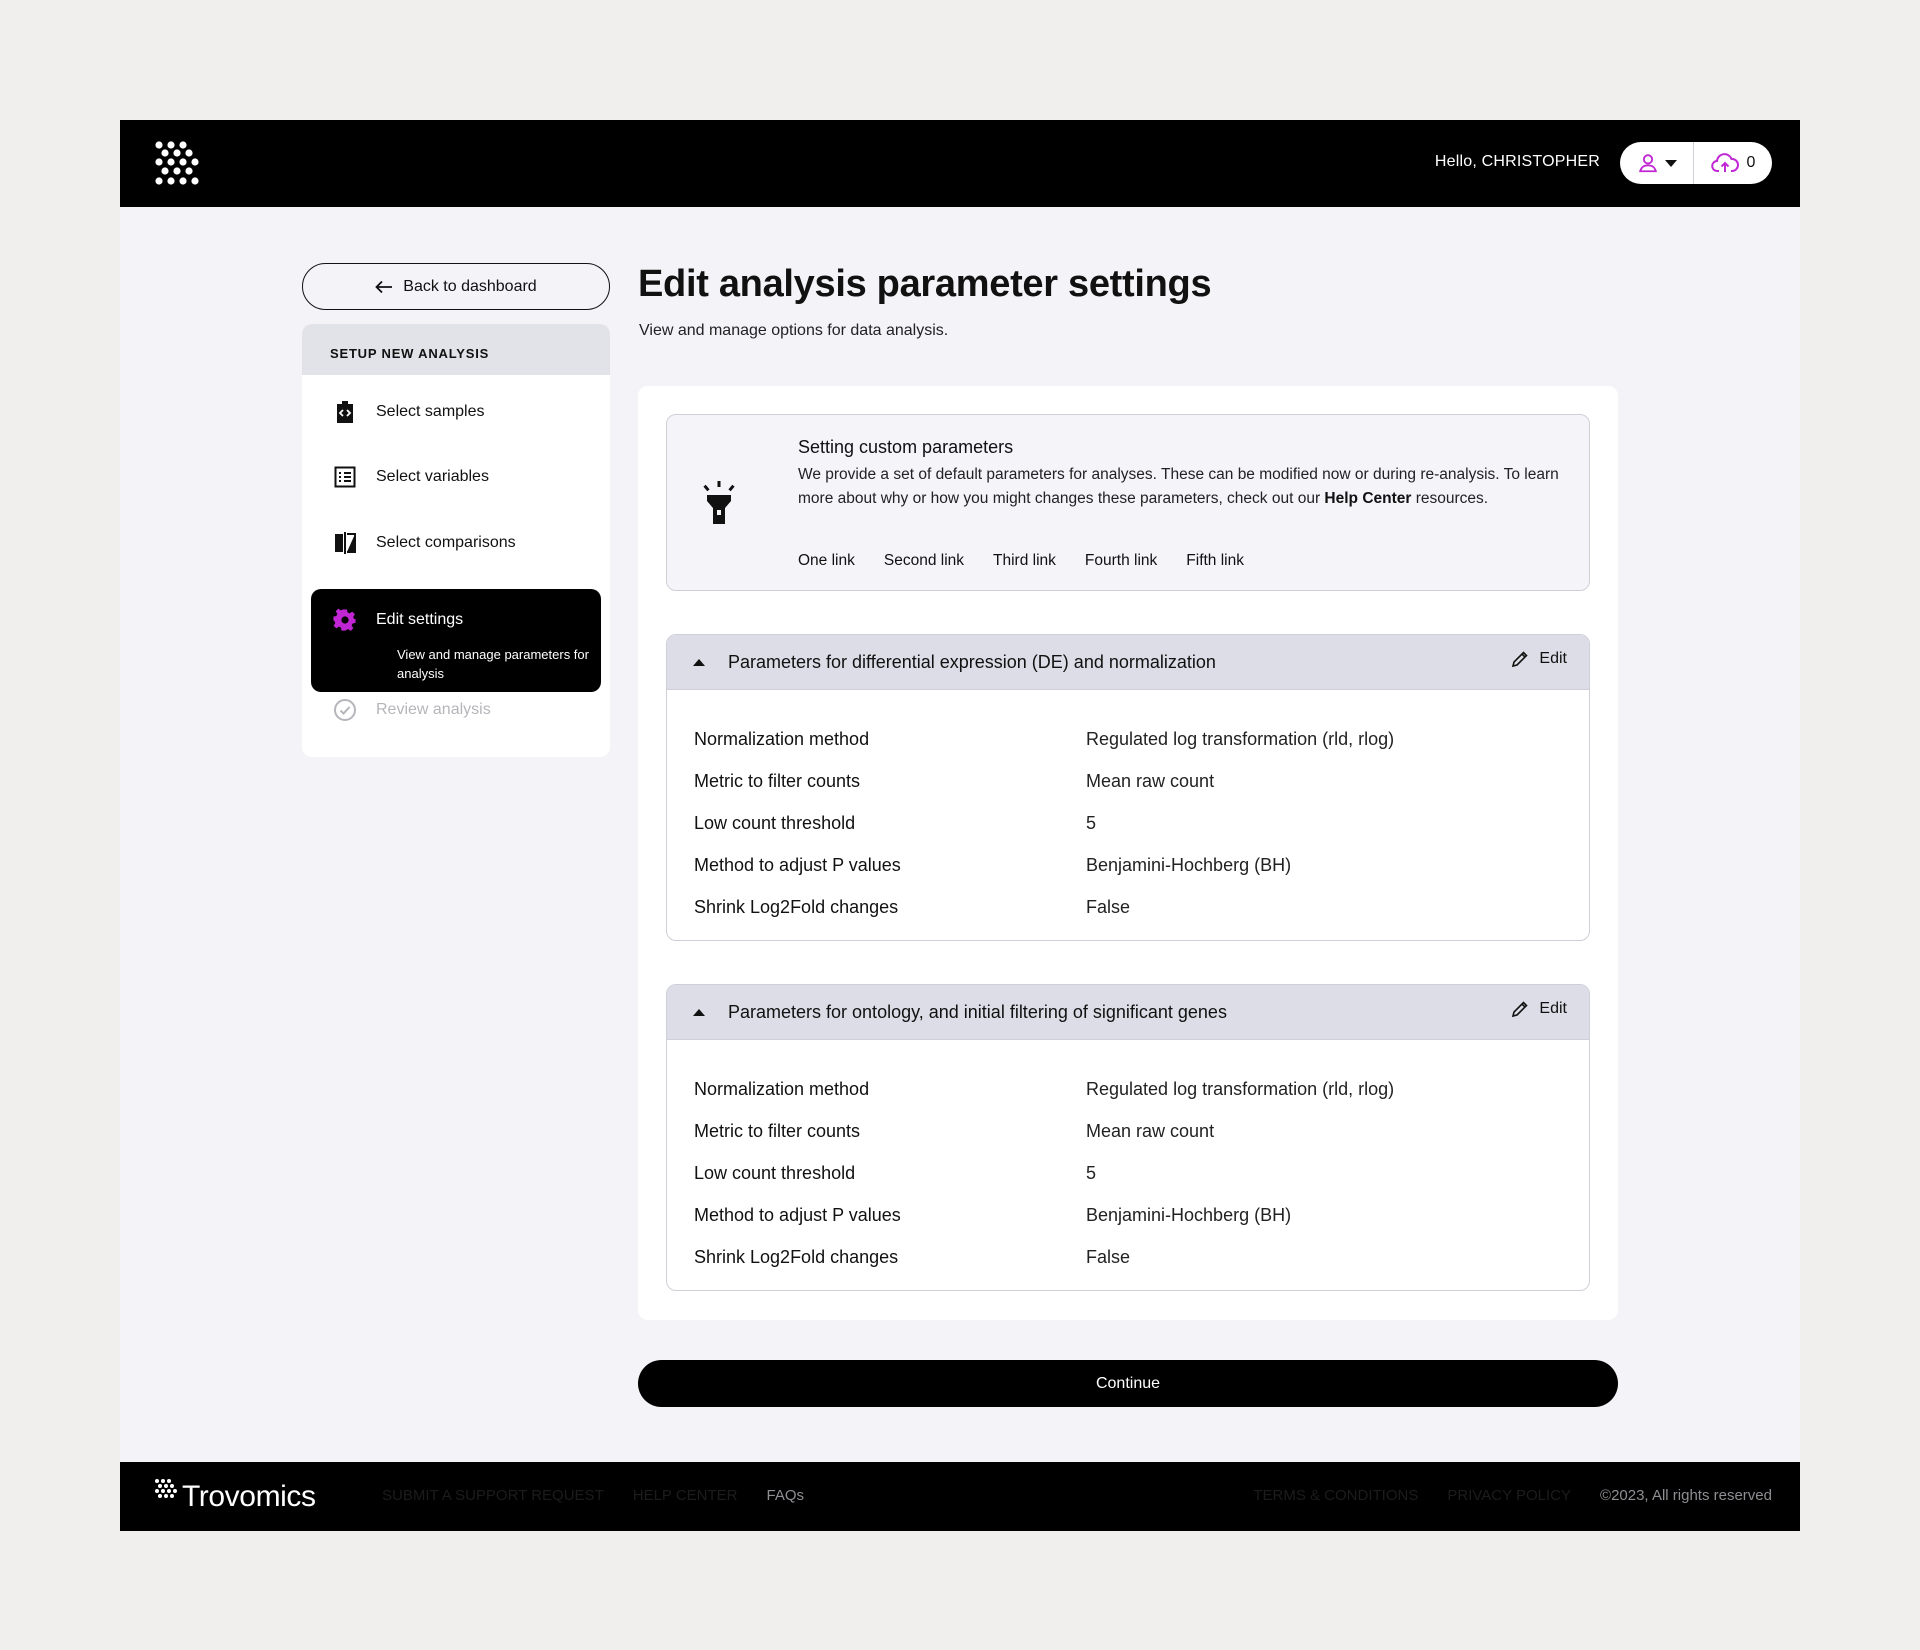 The width and height of the screenshot is (1920, 1650). I want to click on step-label: Select samples, so click(430, 411).